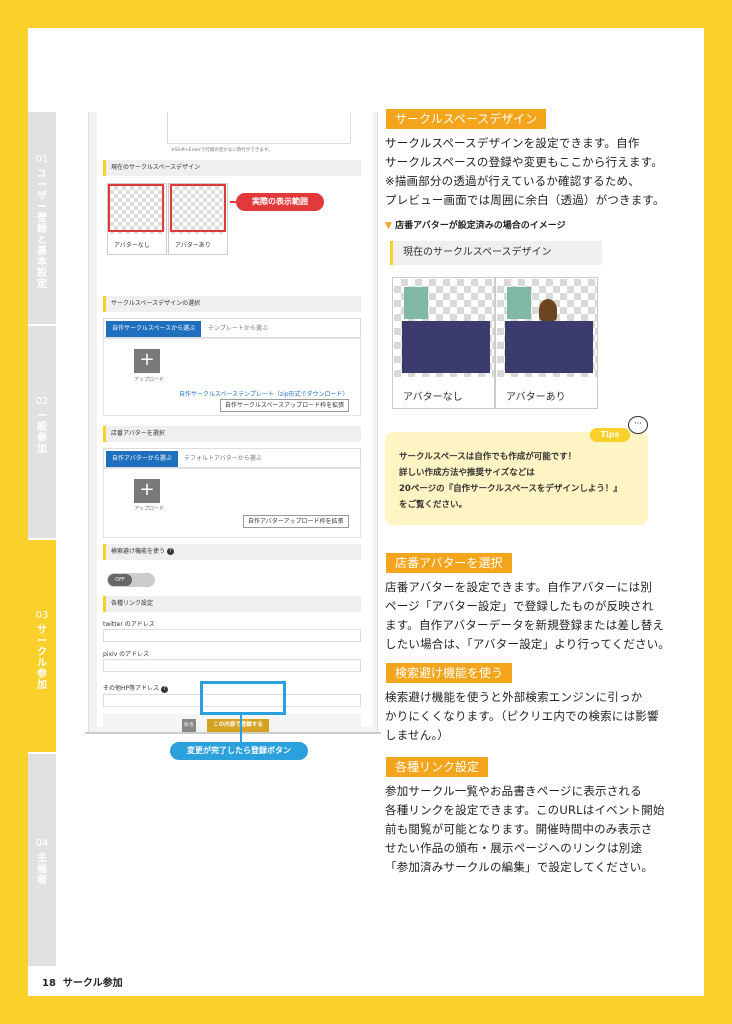  What do you see at coordinates (232, 168) in the screenshot?
I see `current-design-heading: 現在のサークルスペースデザイン` at bounding box center [232, 168].